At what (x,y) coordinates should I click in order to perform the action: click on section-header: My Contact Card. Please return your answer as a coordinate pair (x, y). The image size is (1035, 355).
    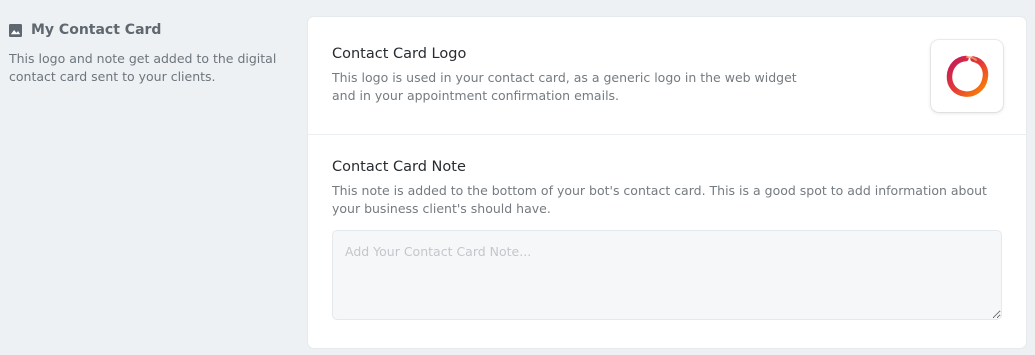
    Looking at the image, I should click on (149, 30).